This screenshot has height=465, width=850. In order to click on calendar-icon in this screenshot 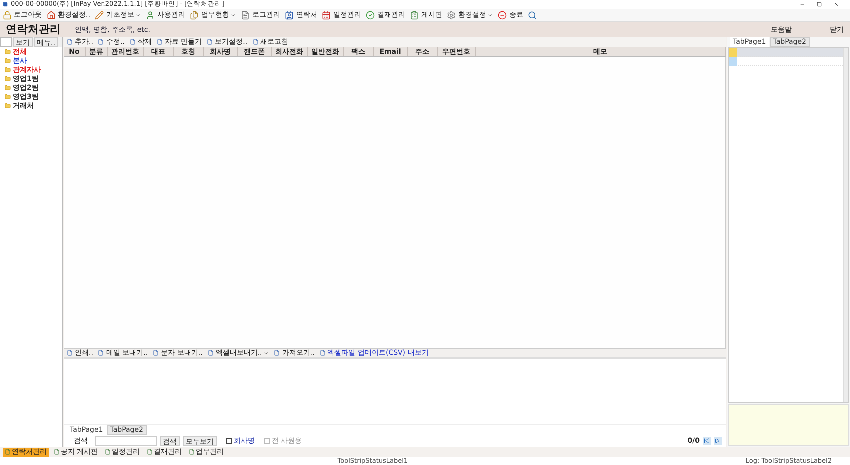, I will do `click(327, 15)`.